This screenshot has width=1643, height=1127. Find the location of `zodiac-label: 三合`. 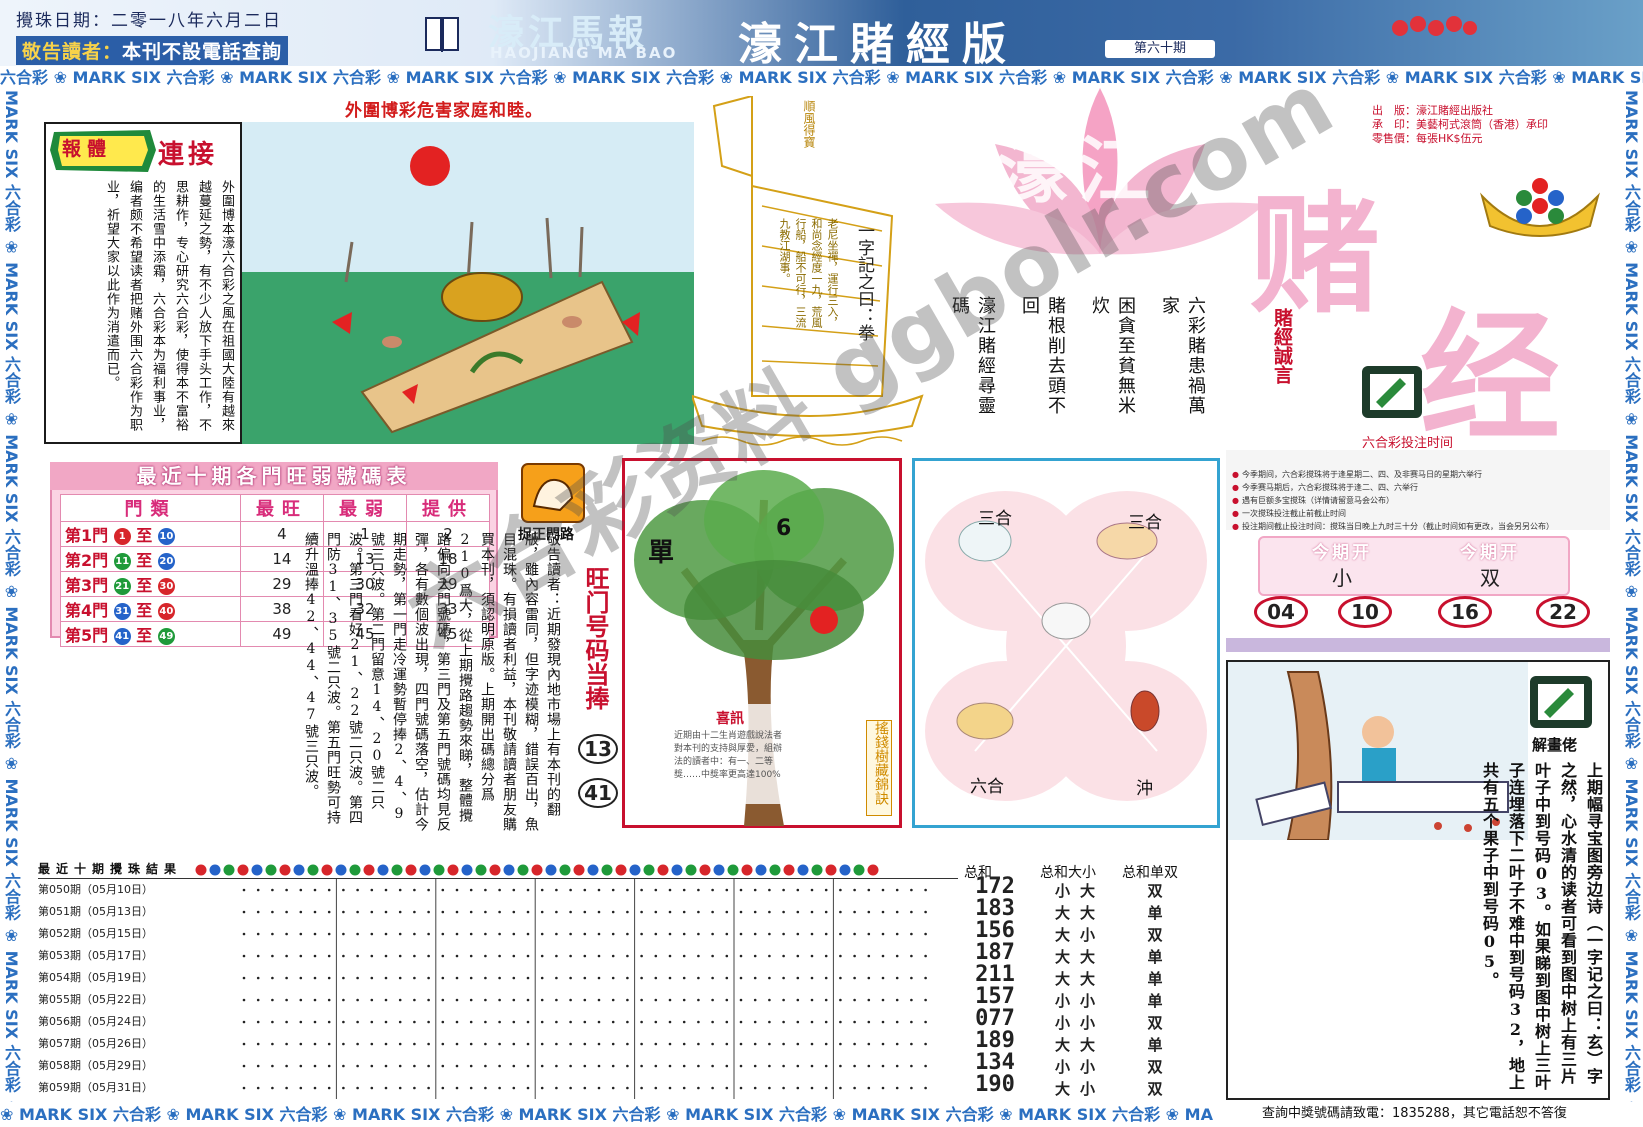

zodiac-label: 三合 is located at coordinates (995, 519).